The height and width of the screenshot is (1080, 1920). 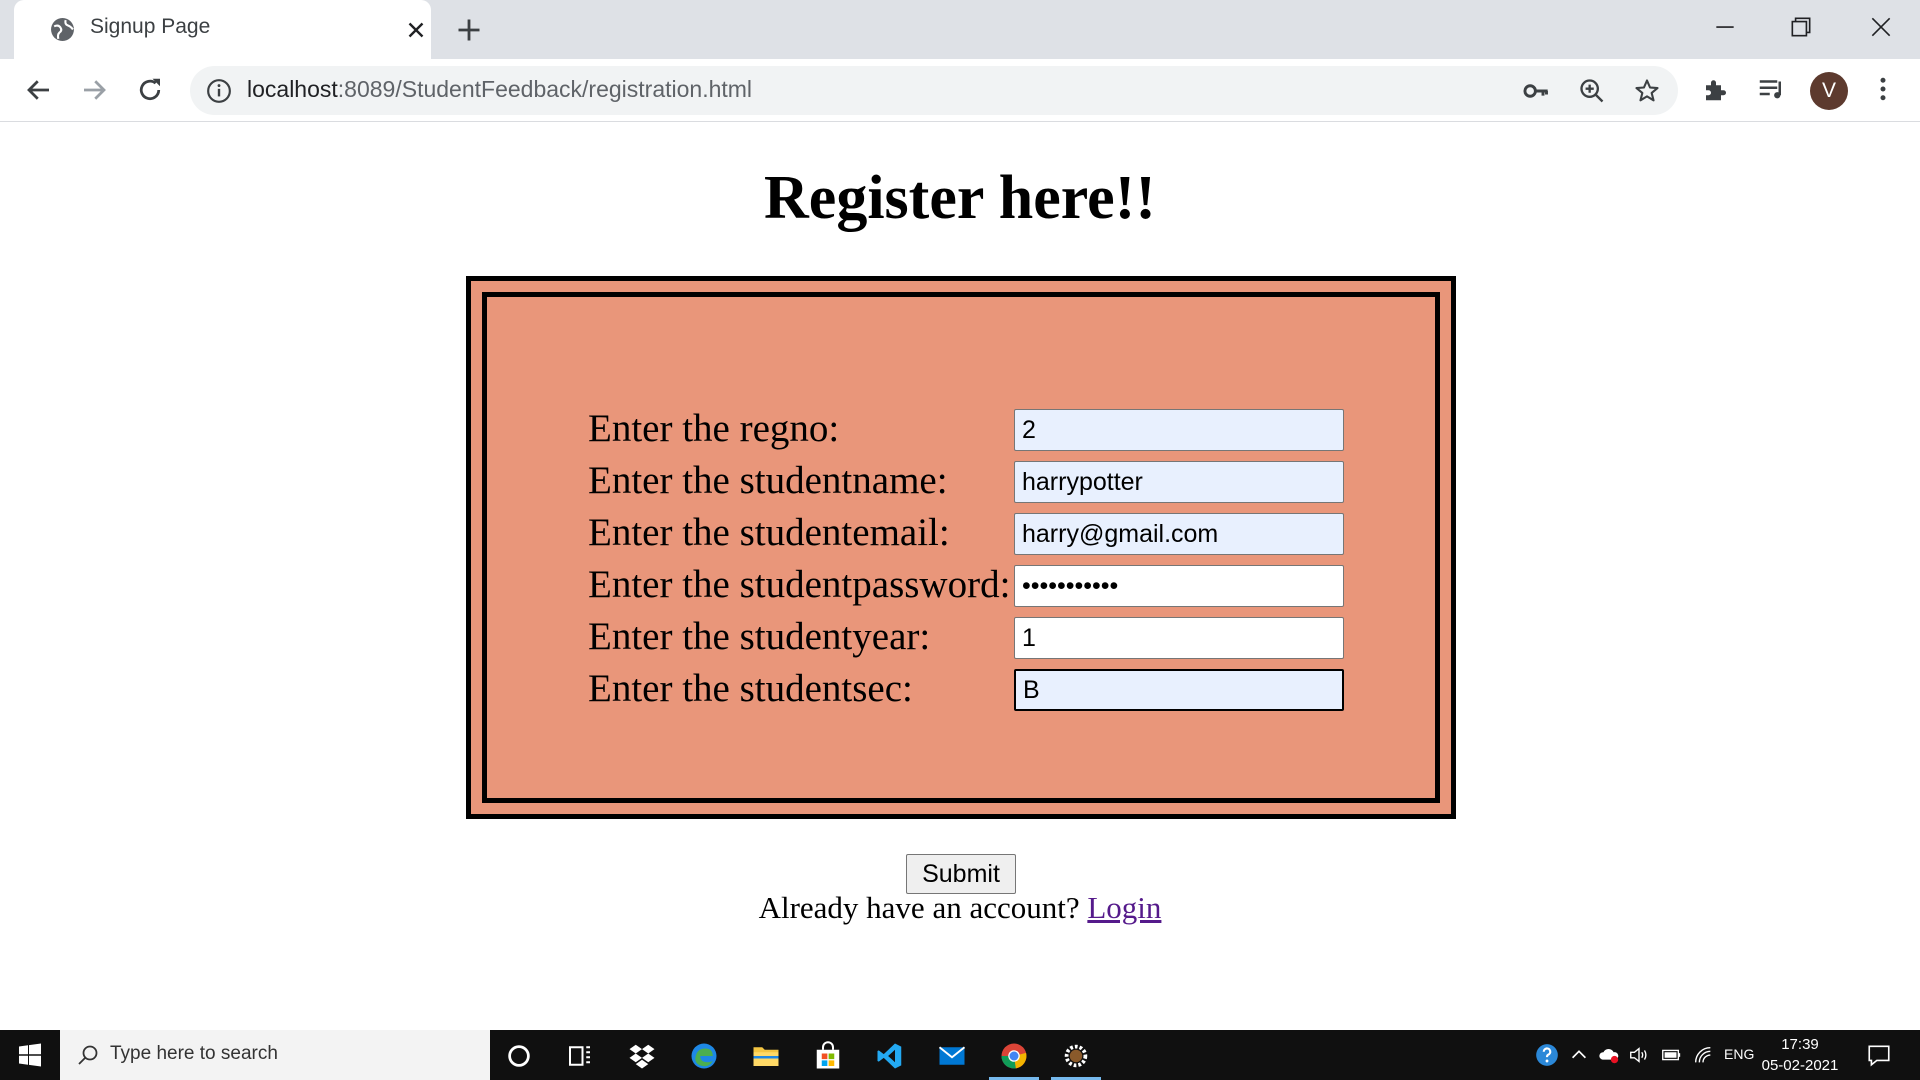 I want to click on close-tab-icon, so click(x=416, y=30).